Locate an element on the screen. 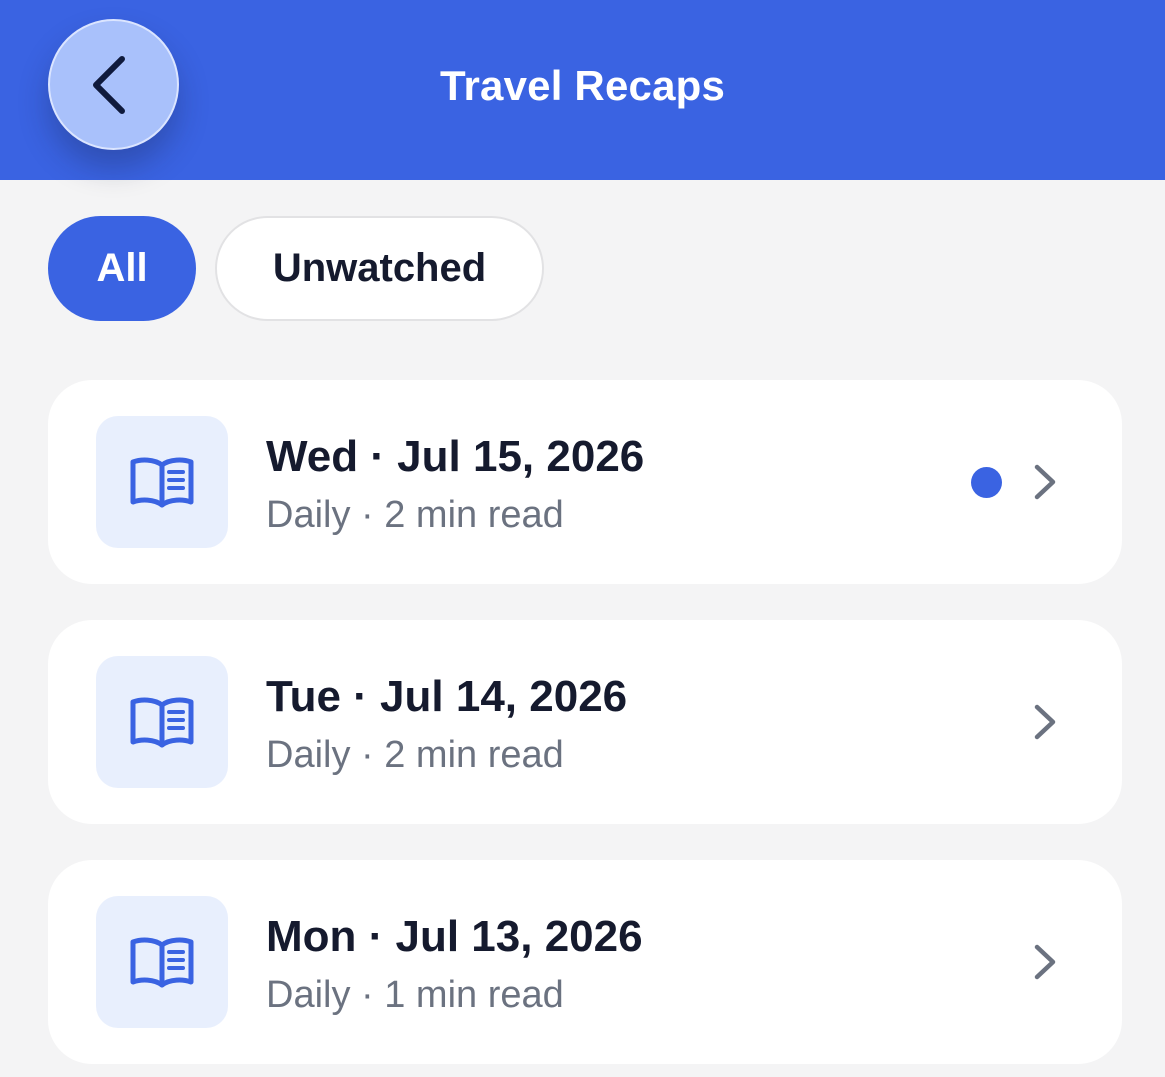 This screenshot has width=1165, height=1077. recap-title: Wed · Jul 15, 2026 is located at coordinates (455, 456).